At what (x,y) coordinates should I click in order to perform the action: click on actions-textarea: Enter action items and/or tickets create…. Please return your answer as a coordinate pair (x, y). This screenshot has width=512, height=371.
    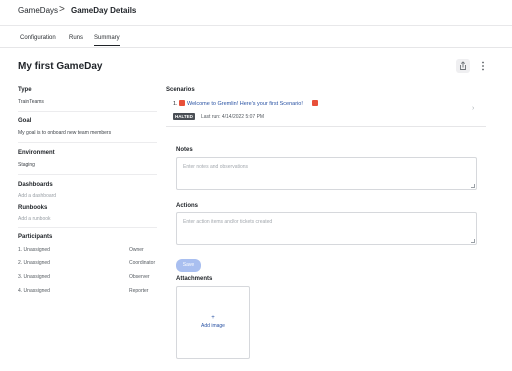
    Looking at the image, I should click on (326, 228).